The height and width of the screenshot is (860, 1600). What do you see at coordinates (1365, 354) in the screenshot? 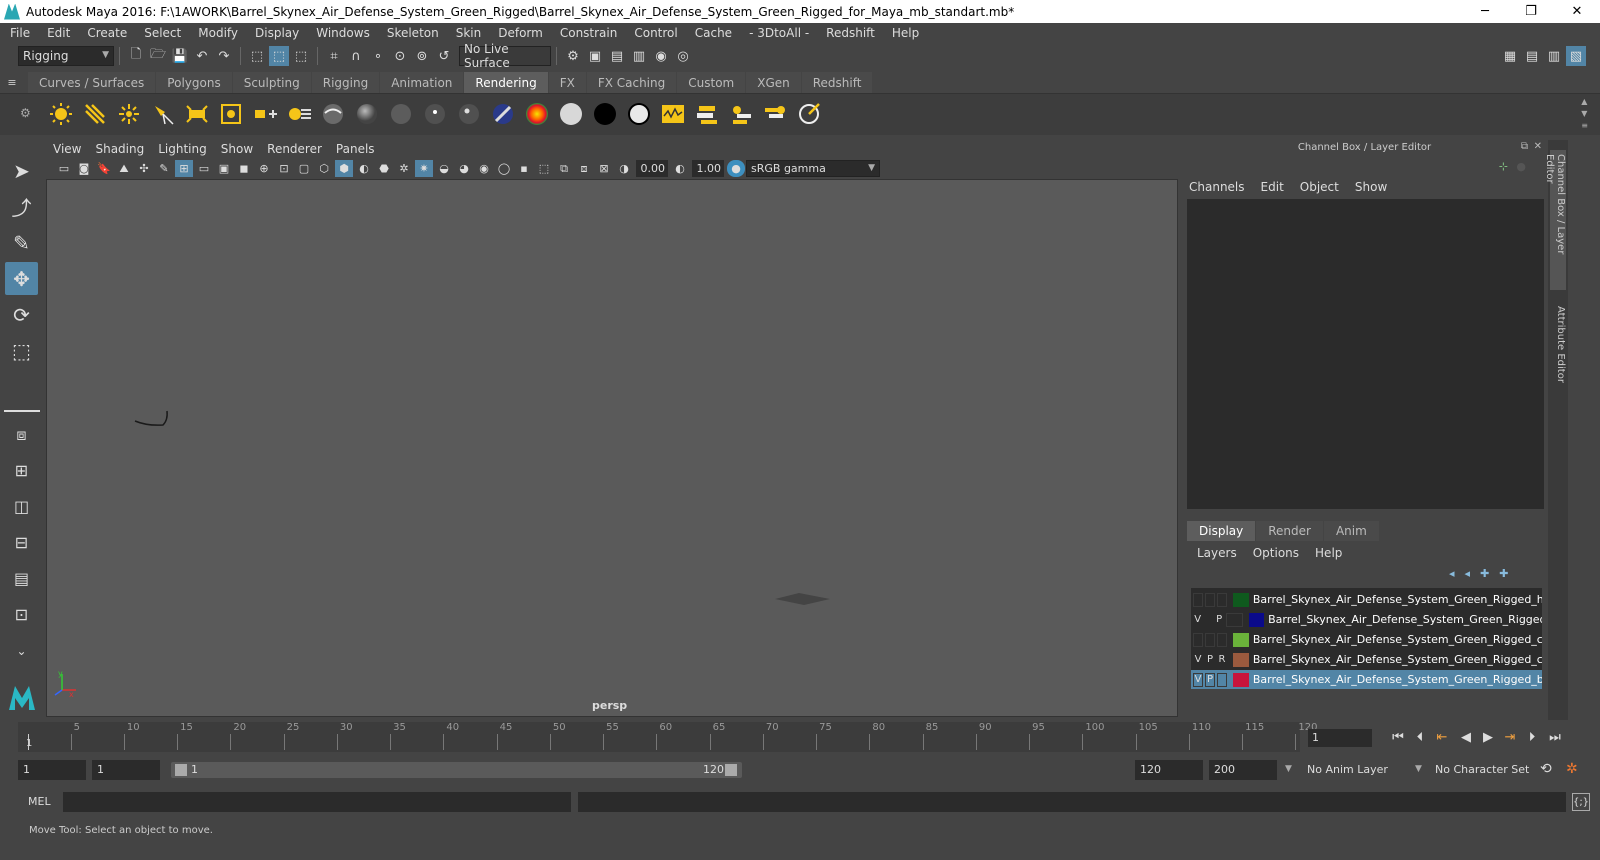
I see `channel-box-area` at bounding box center [1365, 354].